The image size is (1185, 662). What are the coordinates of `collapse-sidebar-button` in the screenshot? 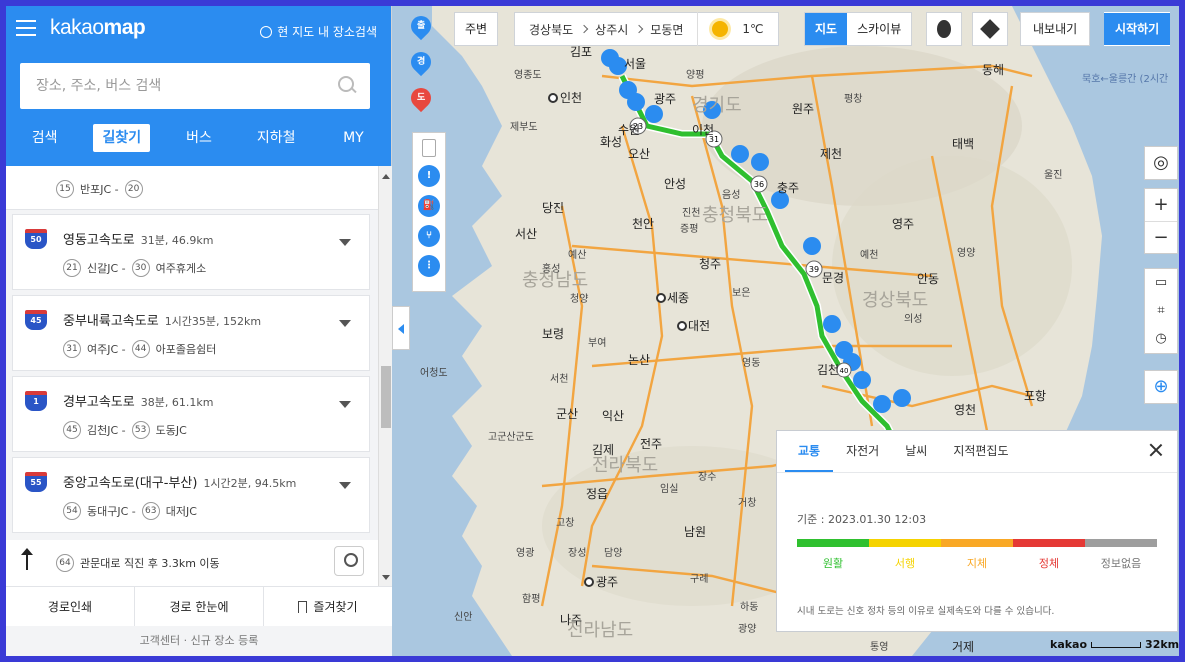 It's located at (401, 328).